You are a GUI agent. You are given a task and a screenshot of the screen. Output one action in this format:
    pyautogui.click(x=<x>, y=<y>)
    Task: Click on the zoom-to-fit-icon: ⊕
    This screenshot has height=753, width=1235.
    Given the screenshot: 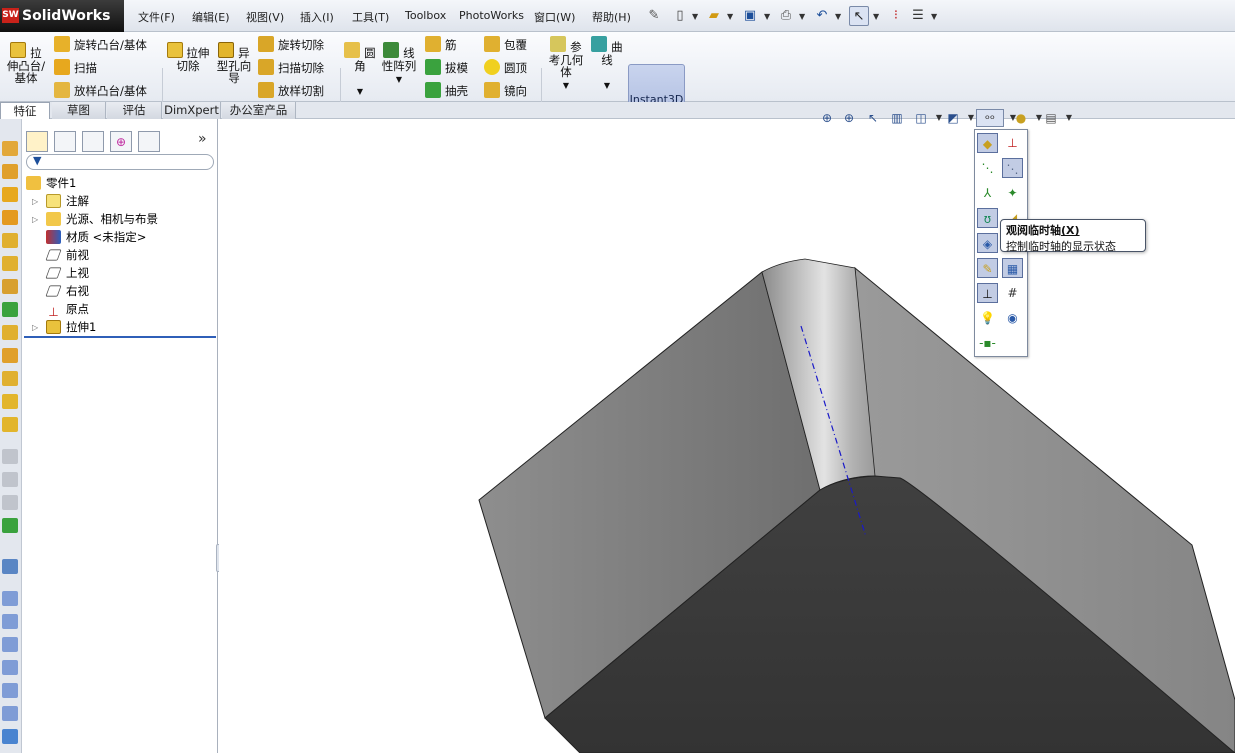 What is the action you would take?
    pyautogui.click(x=827, y=118)
    